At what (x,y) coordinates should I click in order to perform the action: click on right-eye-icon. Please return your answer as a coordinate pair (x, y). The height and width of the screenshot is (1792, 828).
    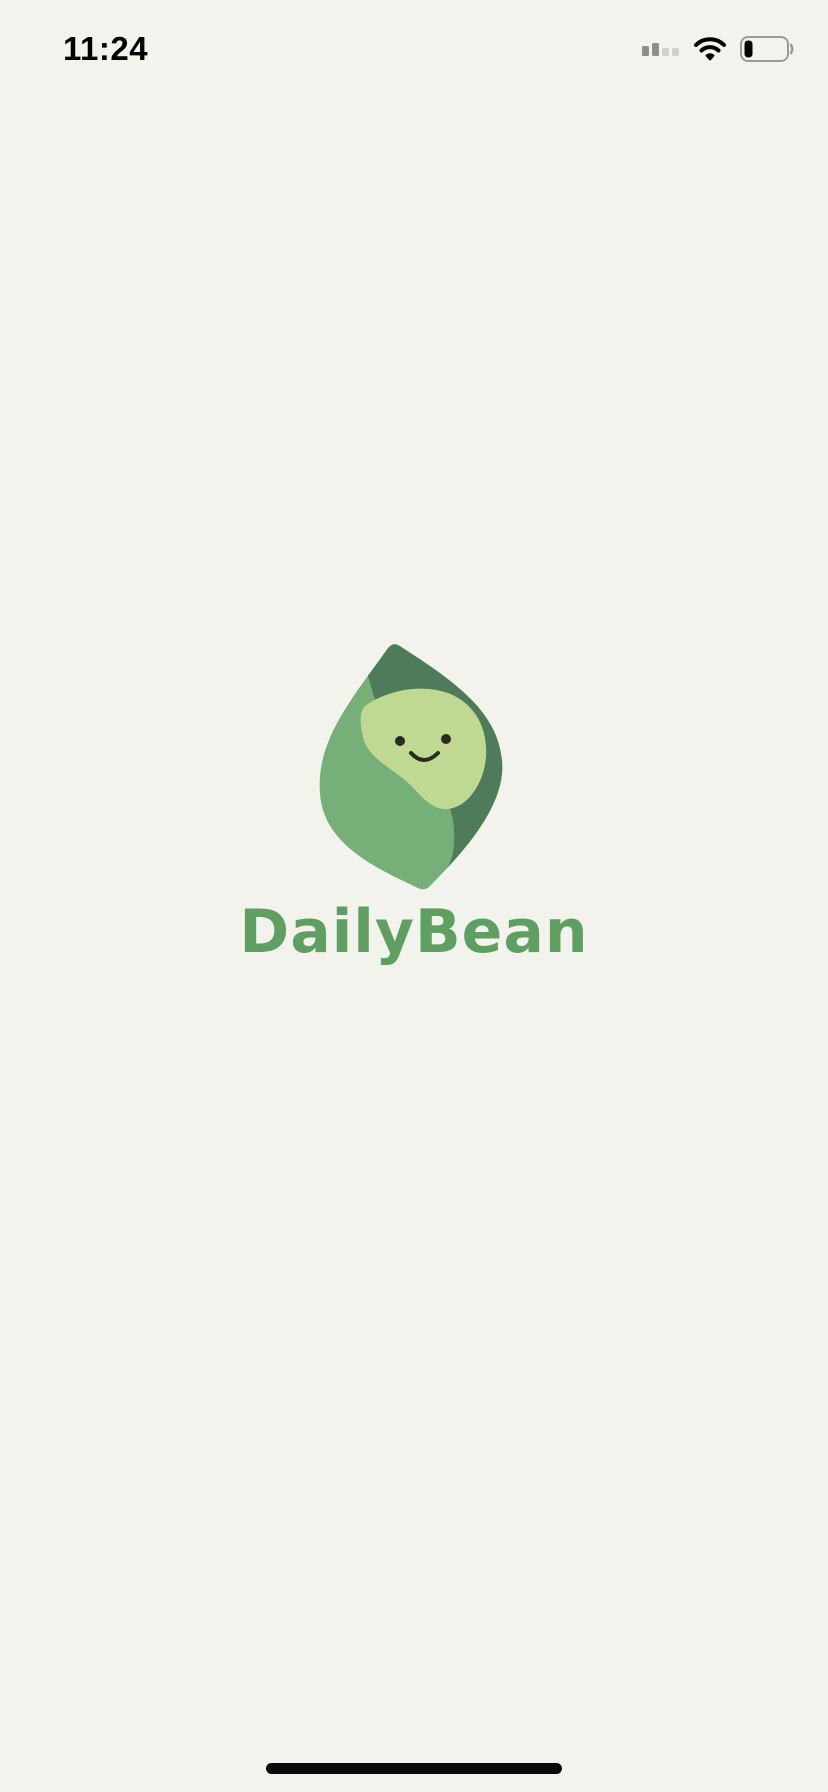
    Looking at the image, I should click on (446, 739).